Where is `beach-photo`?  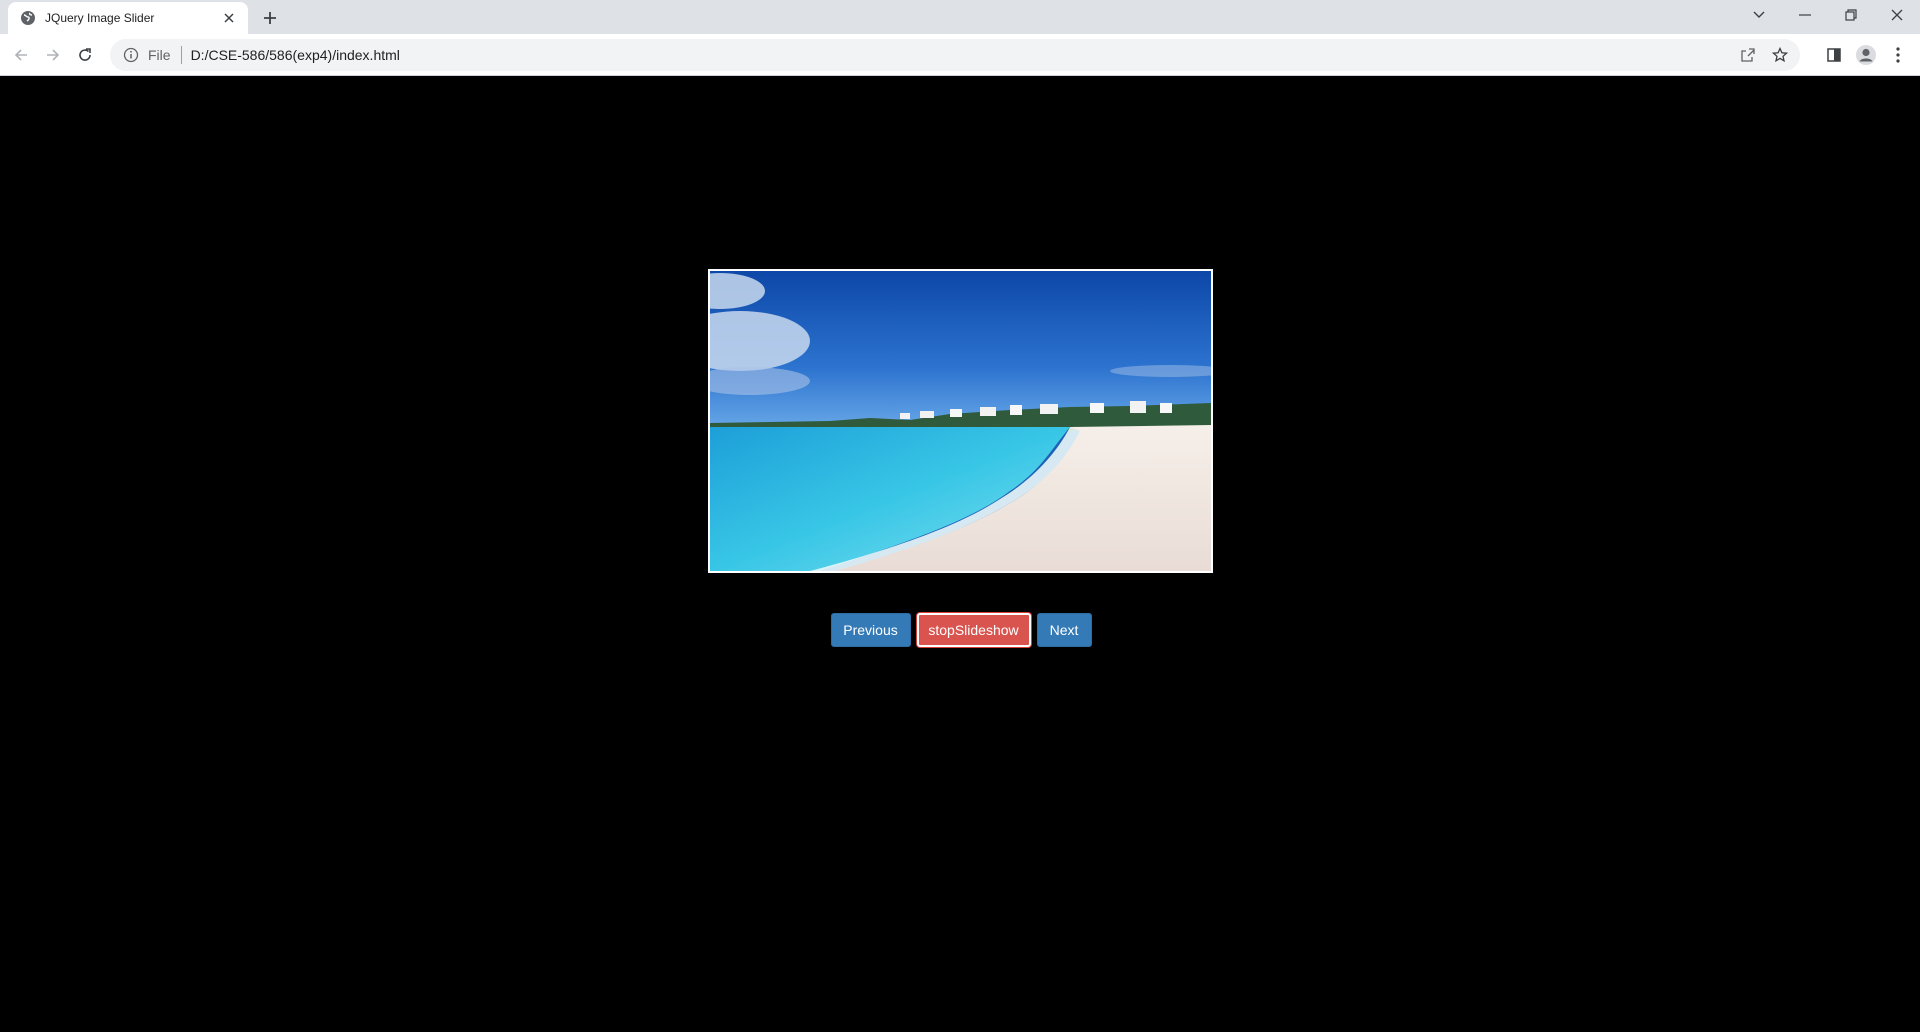
beach-photo is located at coordinates (960, 421).